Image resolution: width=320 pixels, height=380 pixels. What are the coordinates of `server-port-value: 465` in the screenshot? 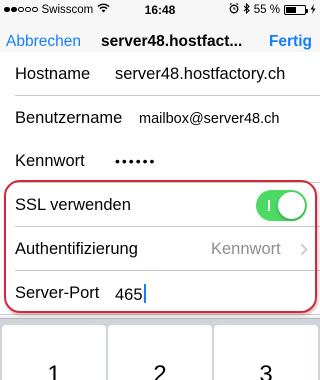 It's located at (129, 295).